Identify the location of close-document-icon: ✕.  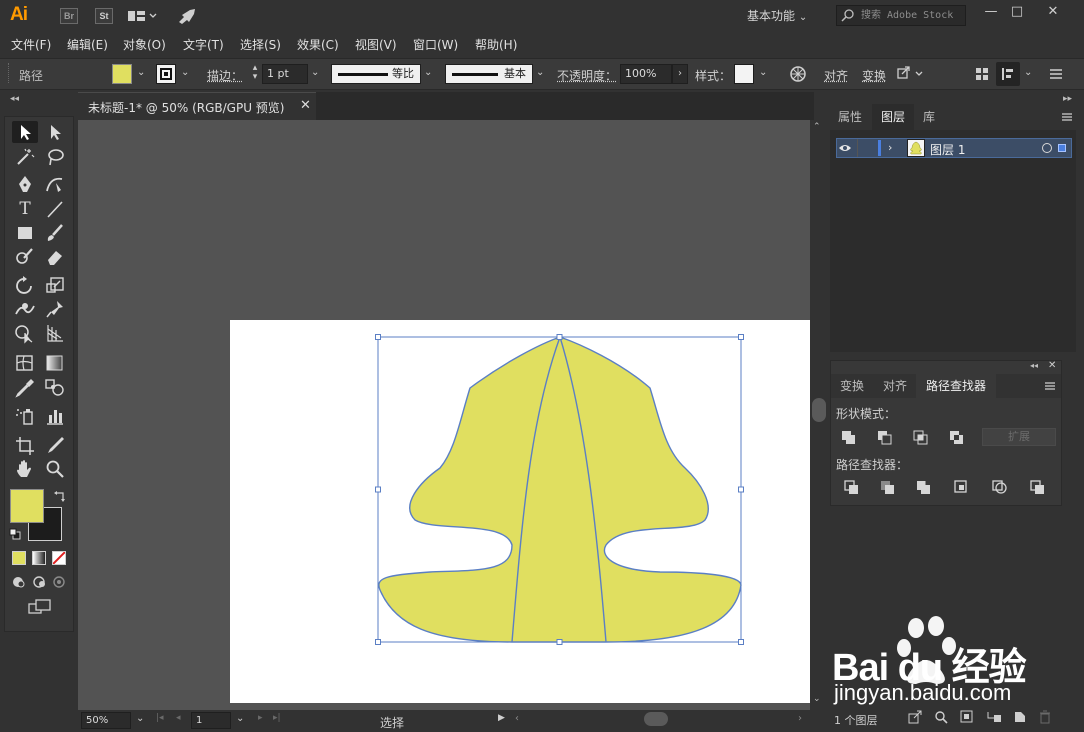
(305, 105).